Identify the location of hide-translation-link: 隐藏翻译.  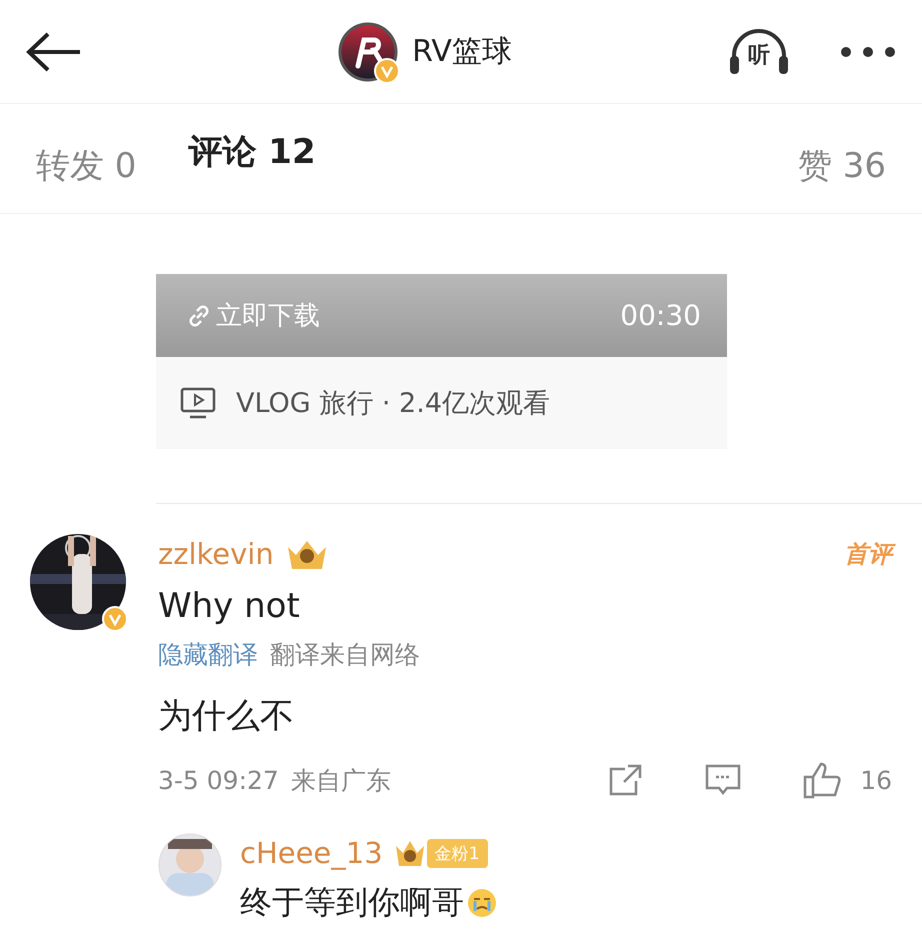
(208, 654).